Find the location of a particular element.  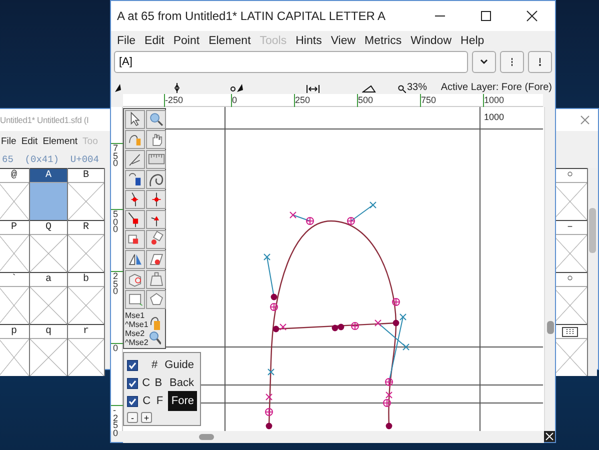

ruler-label: 0 is located at coordinates (115, 349).